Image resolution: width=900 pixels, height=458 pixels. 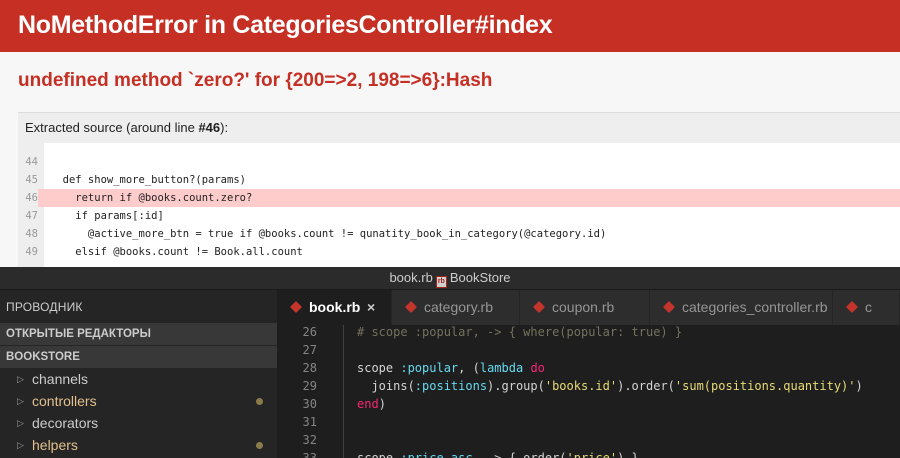 What do you see at coordinates (588, 350) in the screenshot?
I see `code-line: 27` at bounding box center [588, 350].